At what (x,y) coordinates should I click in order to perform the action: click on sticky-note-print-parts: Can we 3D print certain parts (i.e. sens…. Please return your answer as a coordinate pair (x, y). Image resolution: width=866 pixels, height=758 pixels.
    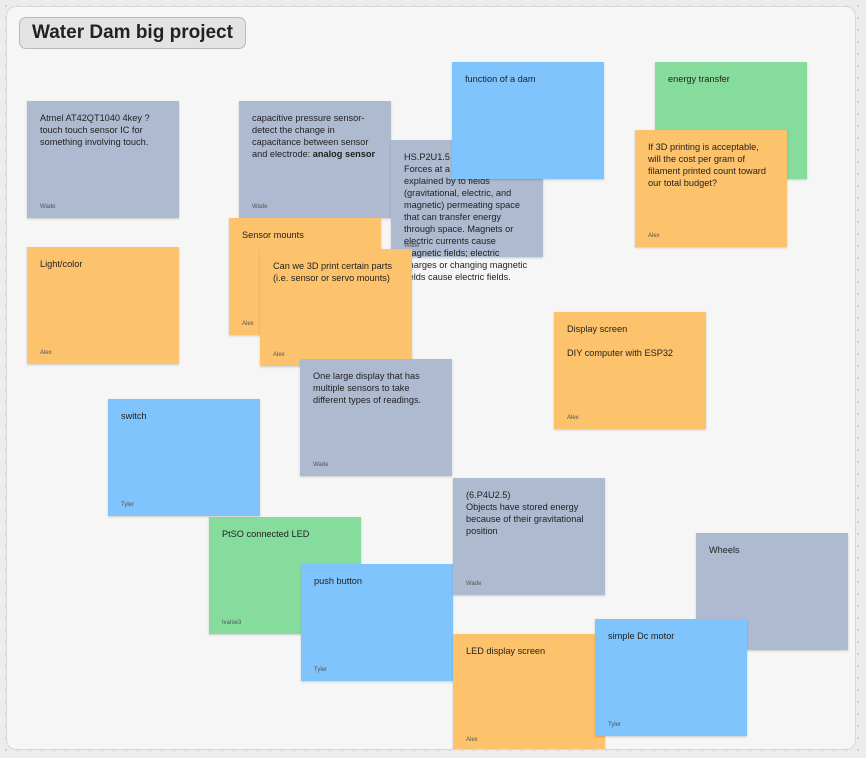
    Looking at the image, I should click on (336, 307).